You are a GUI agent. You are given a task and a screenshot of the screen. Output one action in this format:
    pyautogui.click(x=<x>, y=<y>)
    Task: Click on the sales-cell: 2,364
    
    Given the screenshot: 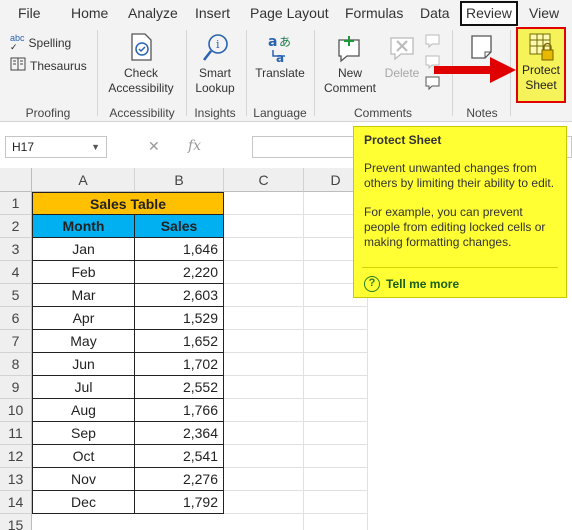 What is the action you would take?
    pyautogui.click(x=179, y=433)
    